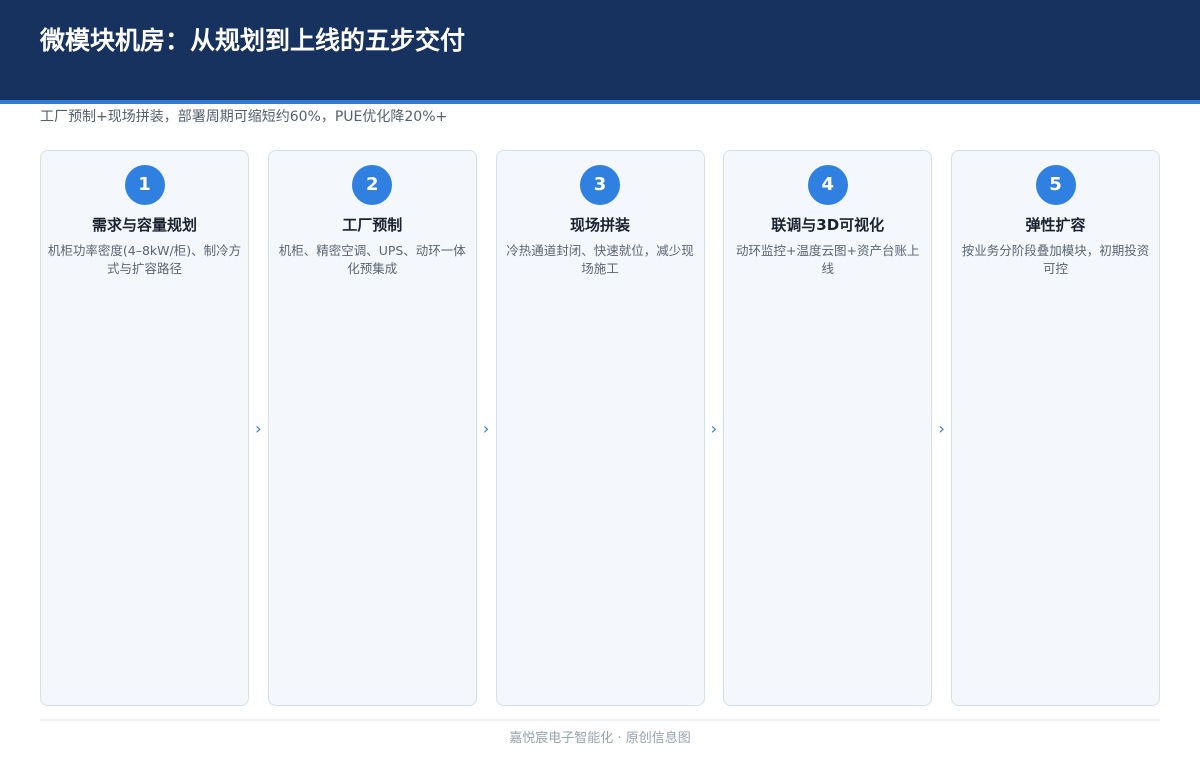 Image resolution: width=1200 pixels, height=760 pixels. I want to click on step-number-badge: 2, so click(372, 185).